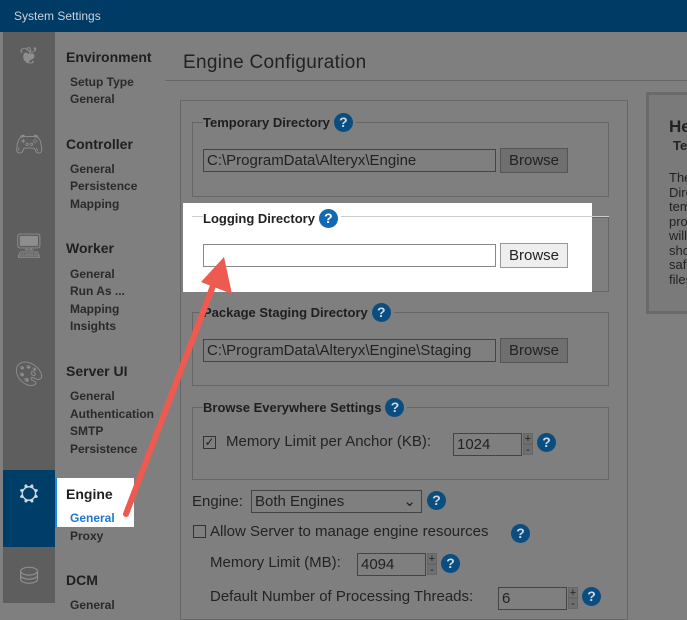 Image resolution: width=687 pixels, height=620 pixels. Describe the element at coordinates (216, 275) in the screenshot. I see `arrow-head` at that location.